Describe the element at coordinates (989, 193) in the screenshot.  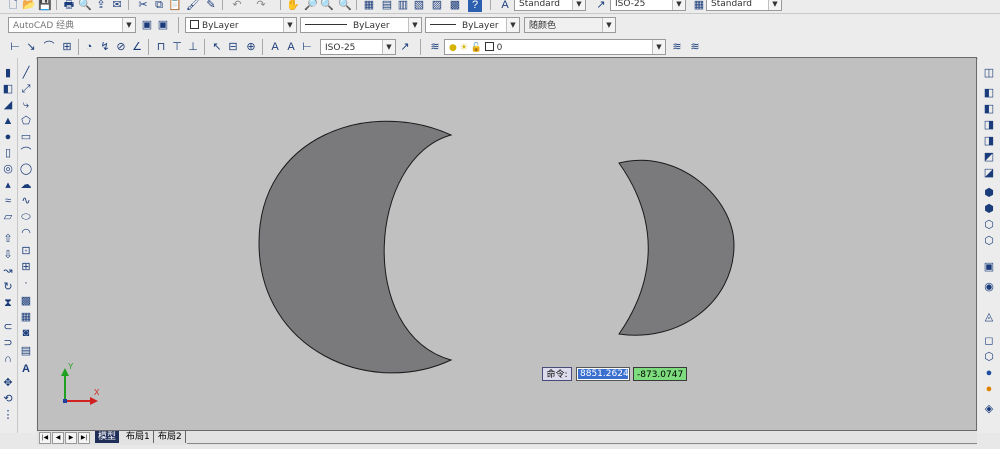
I see `sw-iso-icon: ⬢` at that location.